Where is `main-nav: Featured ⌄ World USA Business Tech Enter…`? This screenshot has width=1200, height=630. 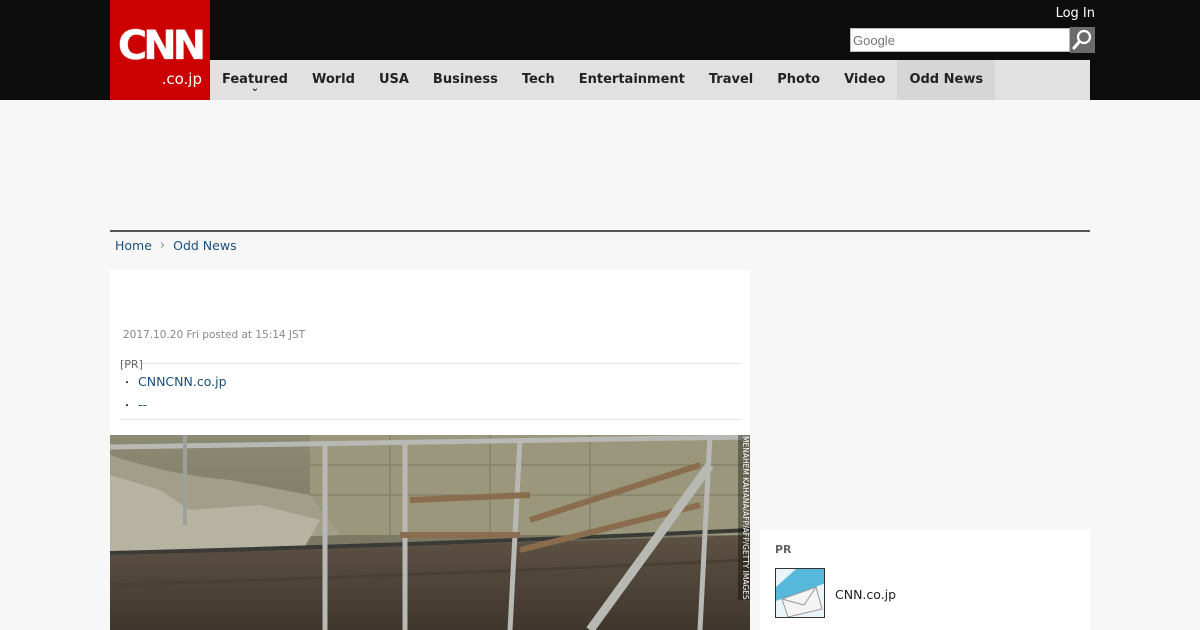 main-nav: Featured ⌄ World USA Business Tech Enter… is located at coordinates (650, 80).